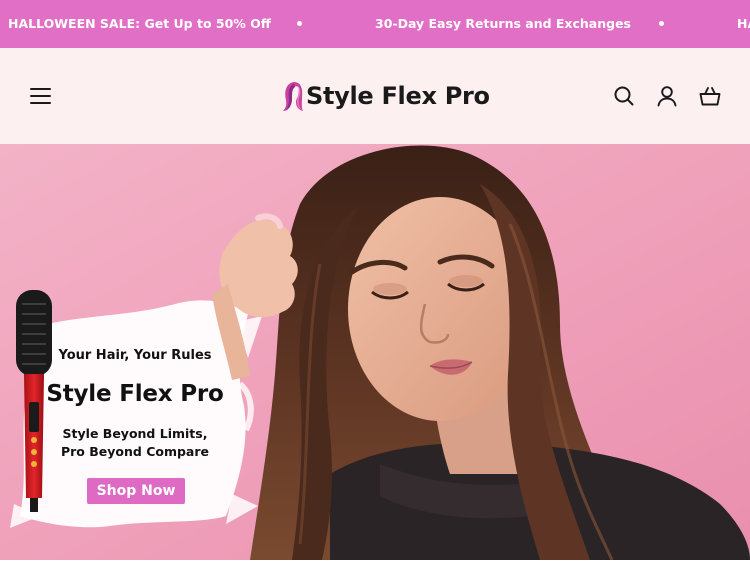 The width and height of the screenshot is (750, 563). What do you see at coordinates (135, 394) in the screenshot?
I see `hero-title: Style Flex Pro` at bounding box center [135, 394].